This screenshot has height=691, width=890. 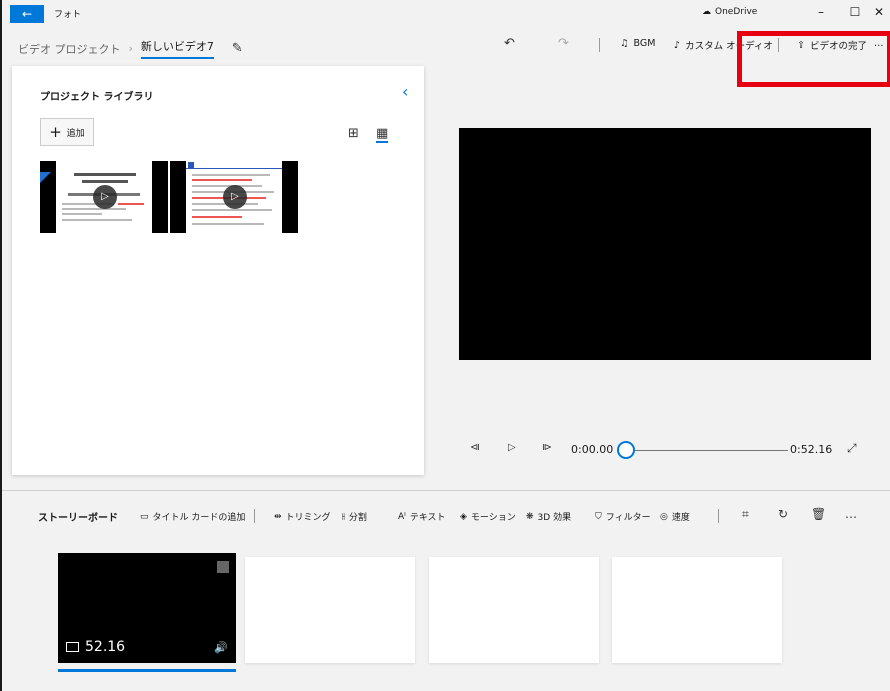 I want to click on speaker-icon: 🔊, so click(x=221, y=647).